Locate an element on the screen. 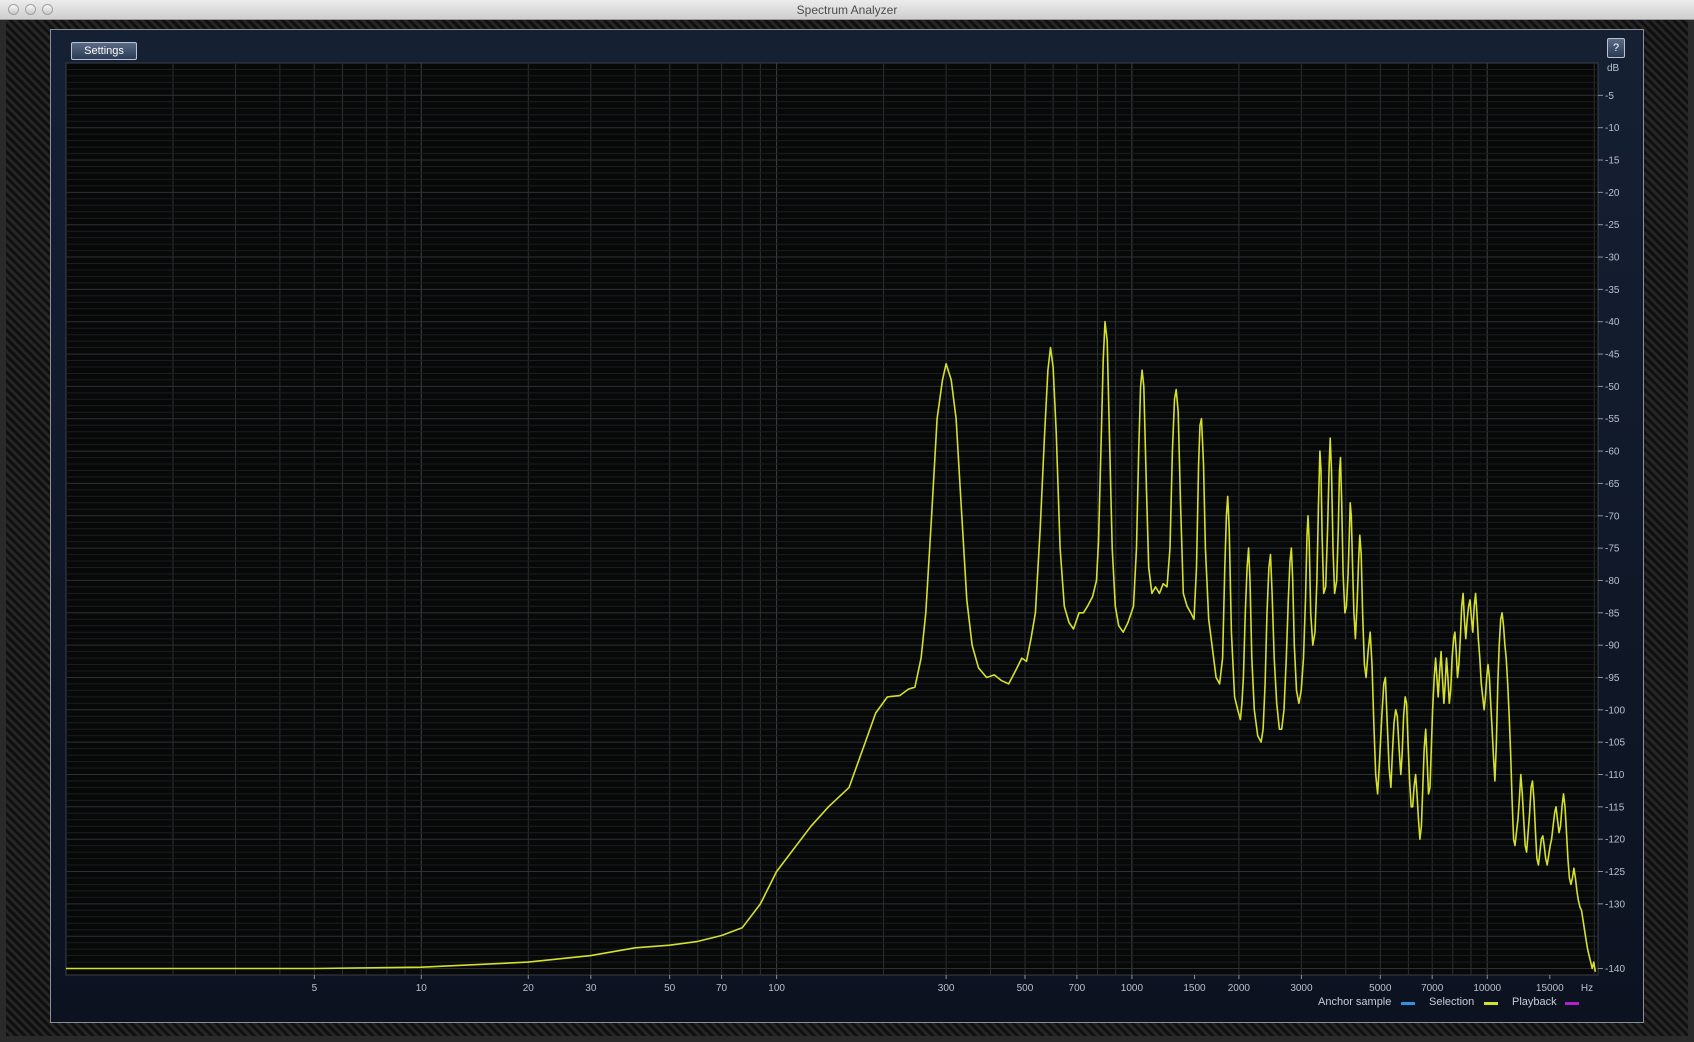  legend-anchor-swatch is located at coordinates (1408, 1003).